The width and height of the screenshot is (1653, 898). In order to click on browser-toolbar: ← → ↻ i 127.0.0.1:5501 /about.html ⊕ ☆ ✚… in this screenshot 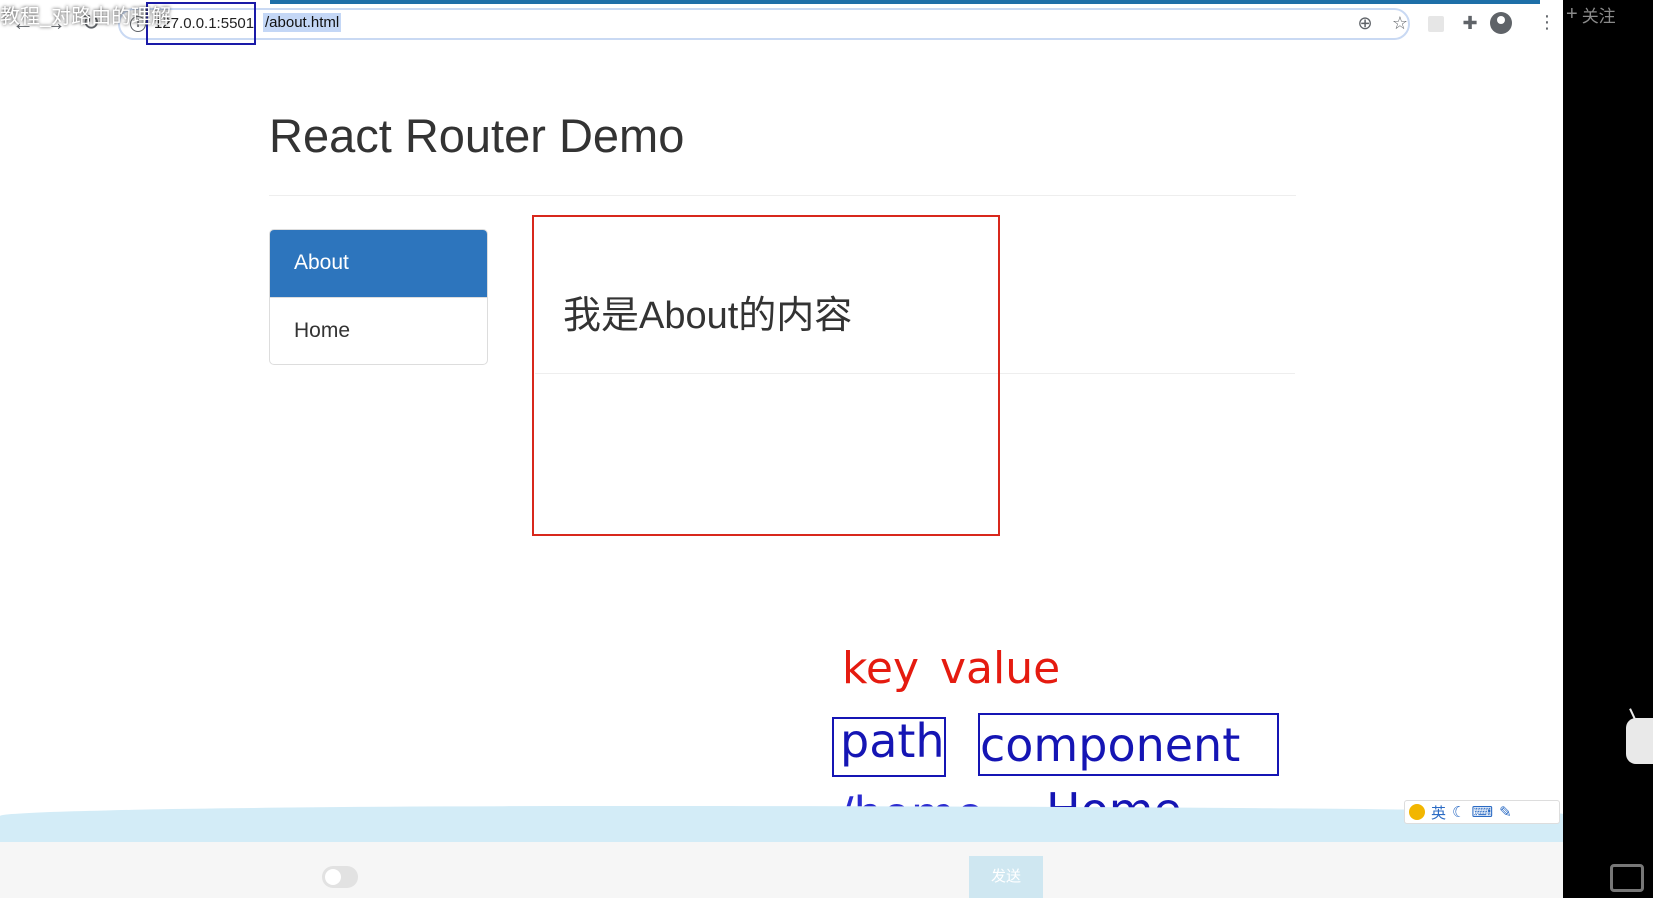, I will do `click(781, 23)`.